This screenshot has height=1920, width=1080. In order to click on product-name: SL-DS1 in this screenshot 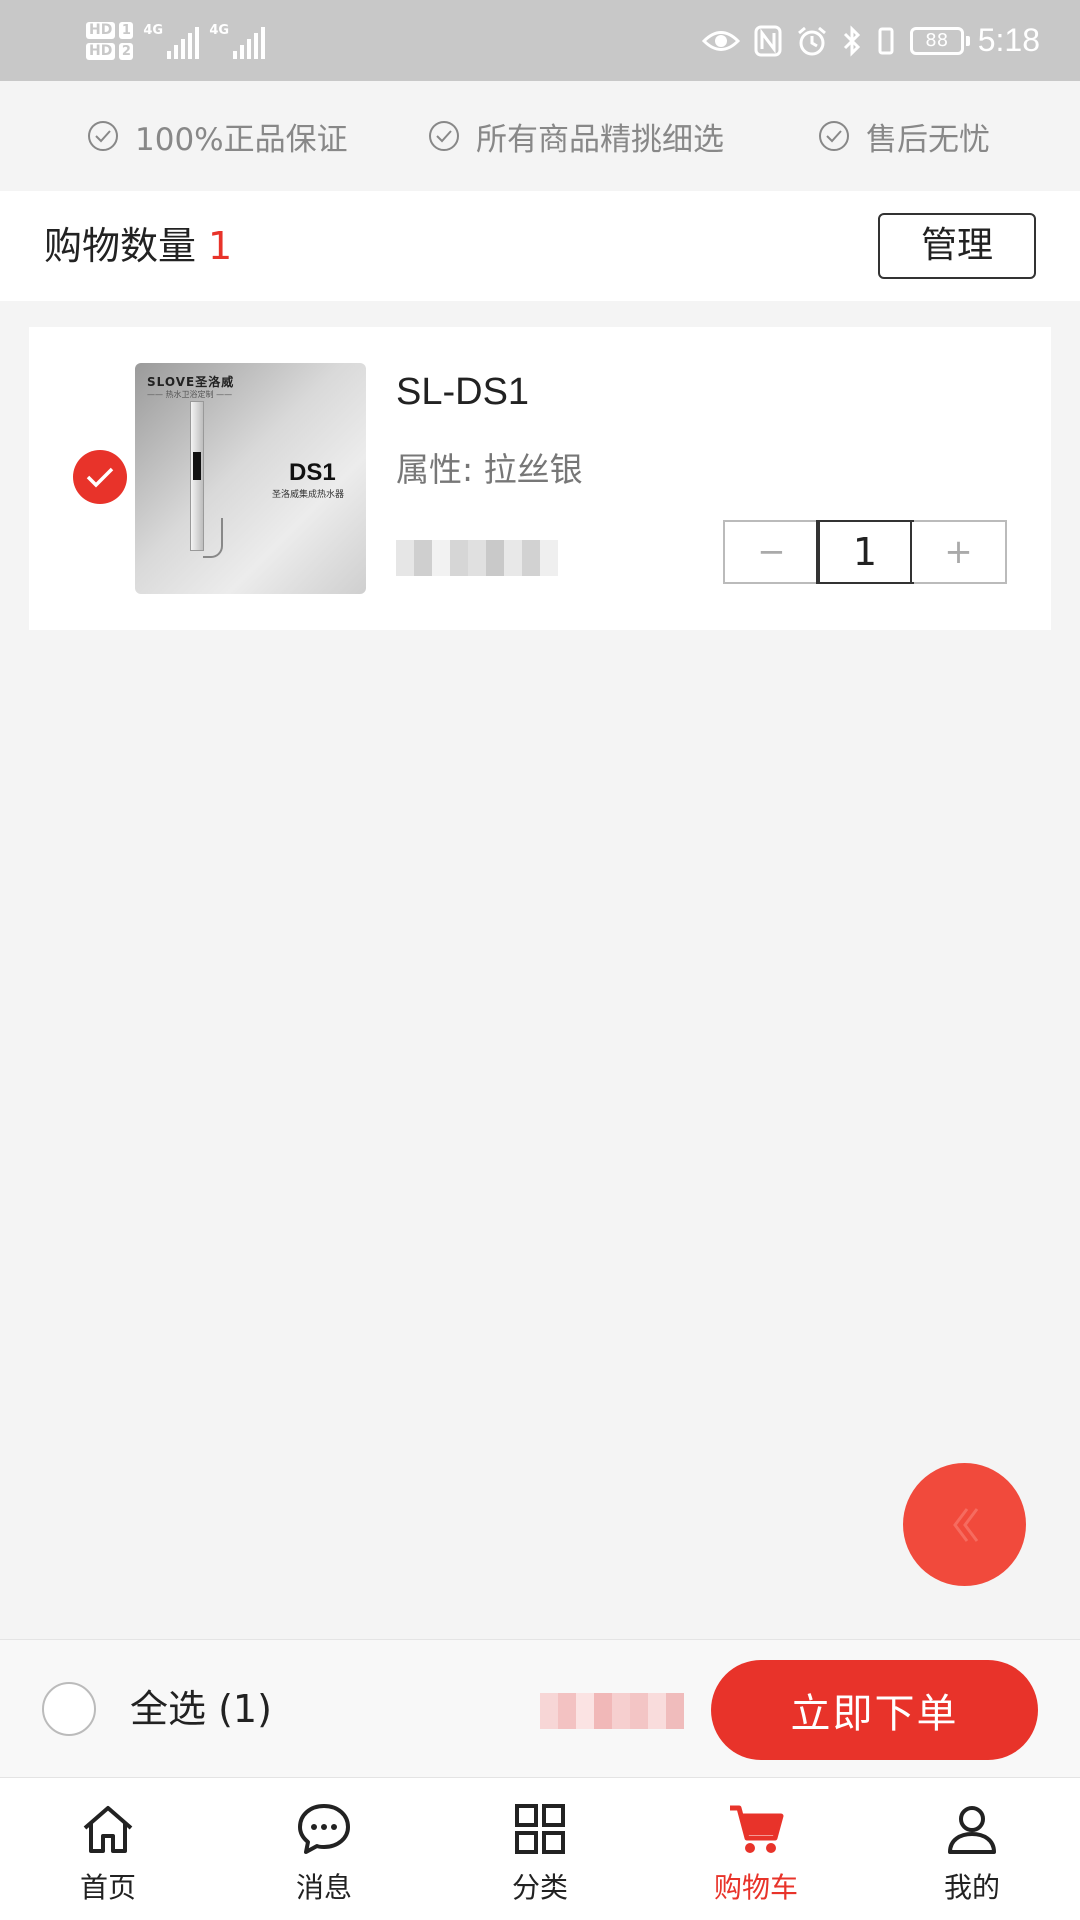, I will do `click(462, 392)`.